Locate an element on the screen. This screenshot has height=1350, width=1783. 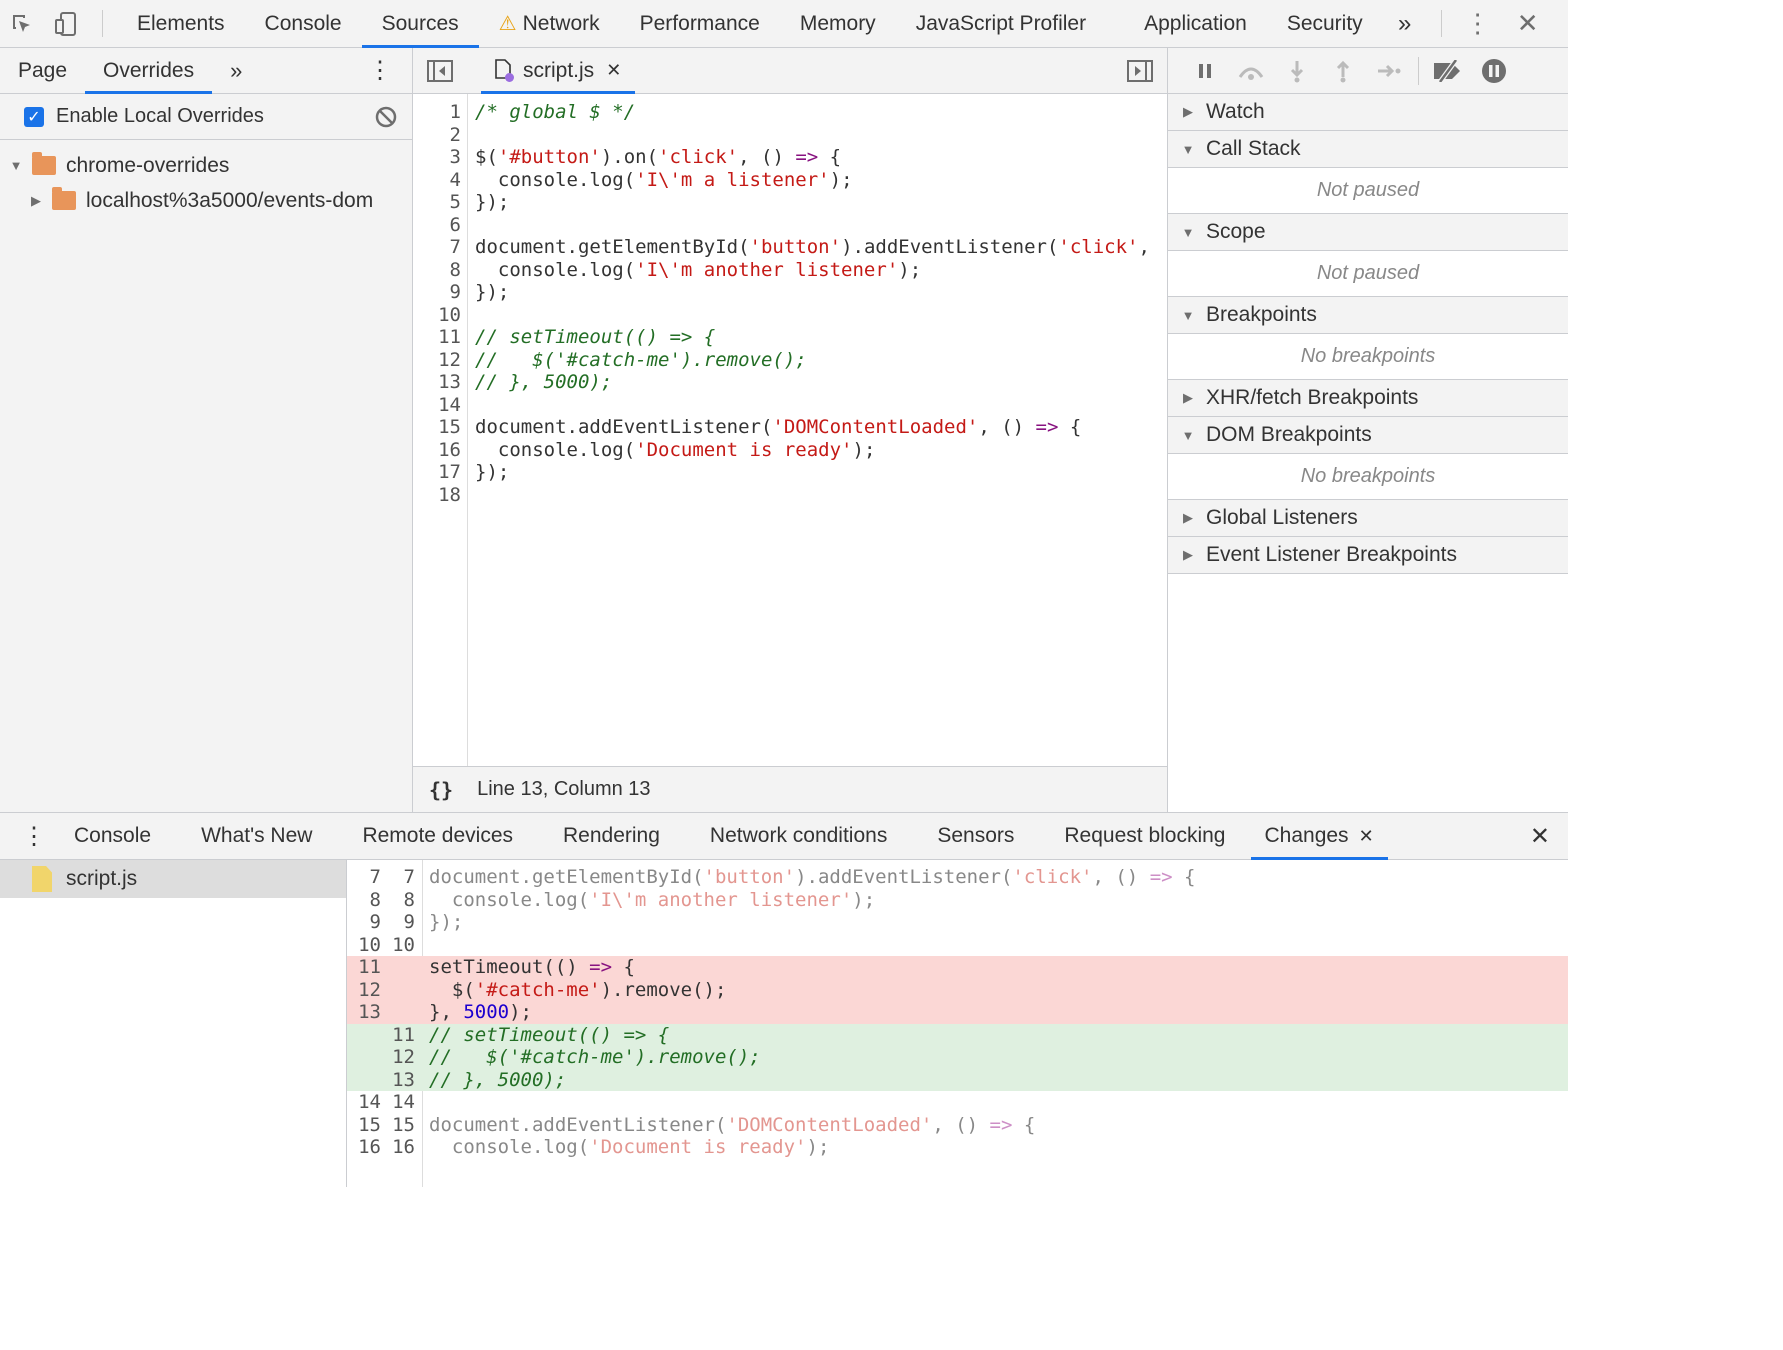
line-number-gutter: 1 2 3 4 5 6 7 8 9 10 11 12 13 14 15 16 17 18 is located at coordinates (440, 430).